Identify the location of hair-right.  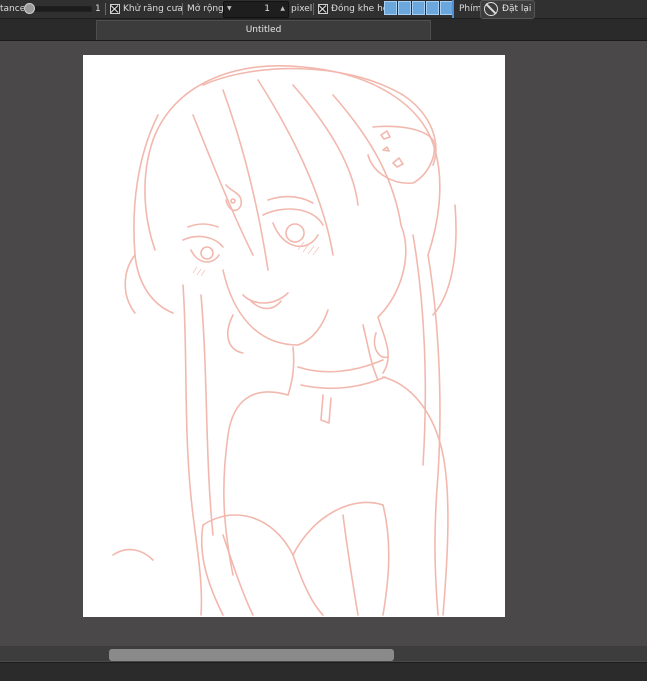
(392, 299).